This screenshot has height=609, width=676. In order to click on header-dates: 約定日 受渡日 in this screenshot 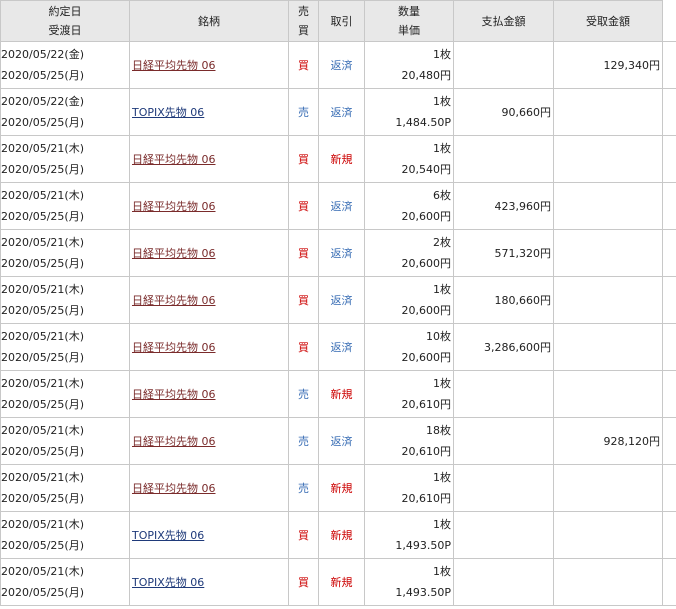, I will do `click(65, 21)`.